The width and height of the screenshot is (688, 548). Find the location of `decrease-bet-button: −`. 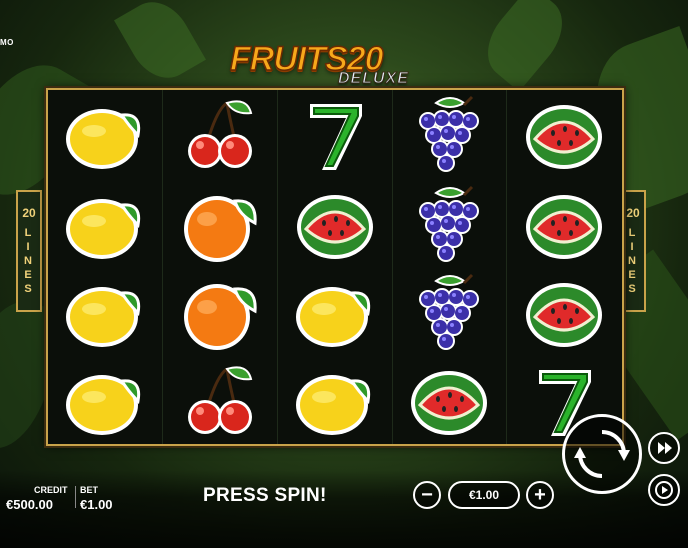

decrease-bet-button: − is located at coordinates (427, 495).